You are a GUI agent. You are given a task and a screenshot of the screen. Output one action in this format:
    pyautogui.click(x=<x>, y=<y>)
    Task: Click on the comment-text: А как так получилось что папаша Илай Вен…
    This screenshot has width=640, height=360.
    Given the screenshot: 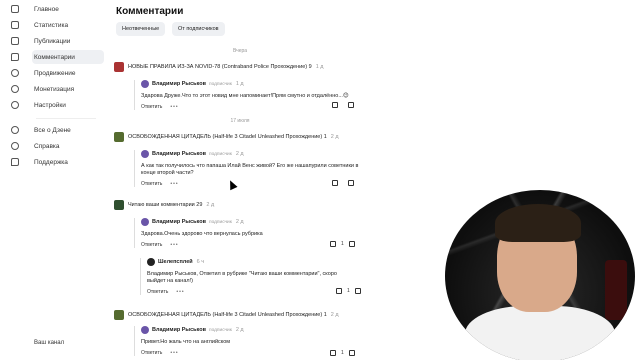 What is the action you would take?
    pyautogui.click(x=250, y=169)
    